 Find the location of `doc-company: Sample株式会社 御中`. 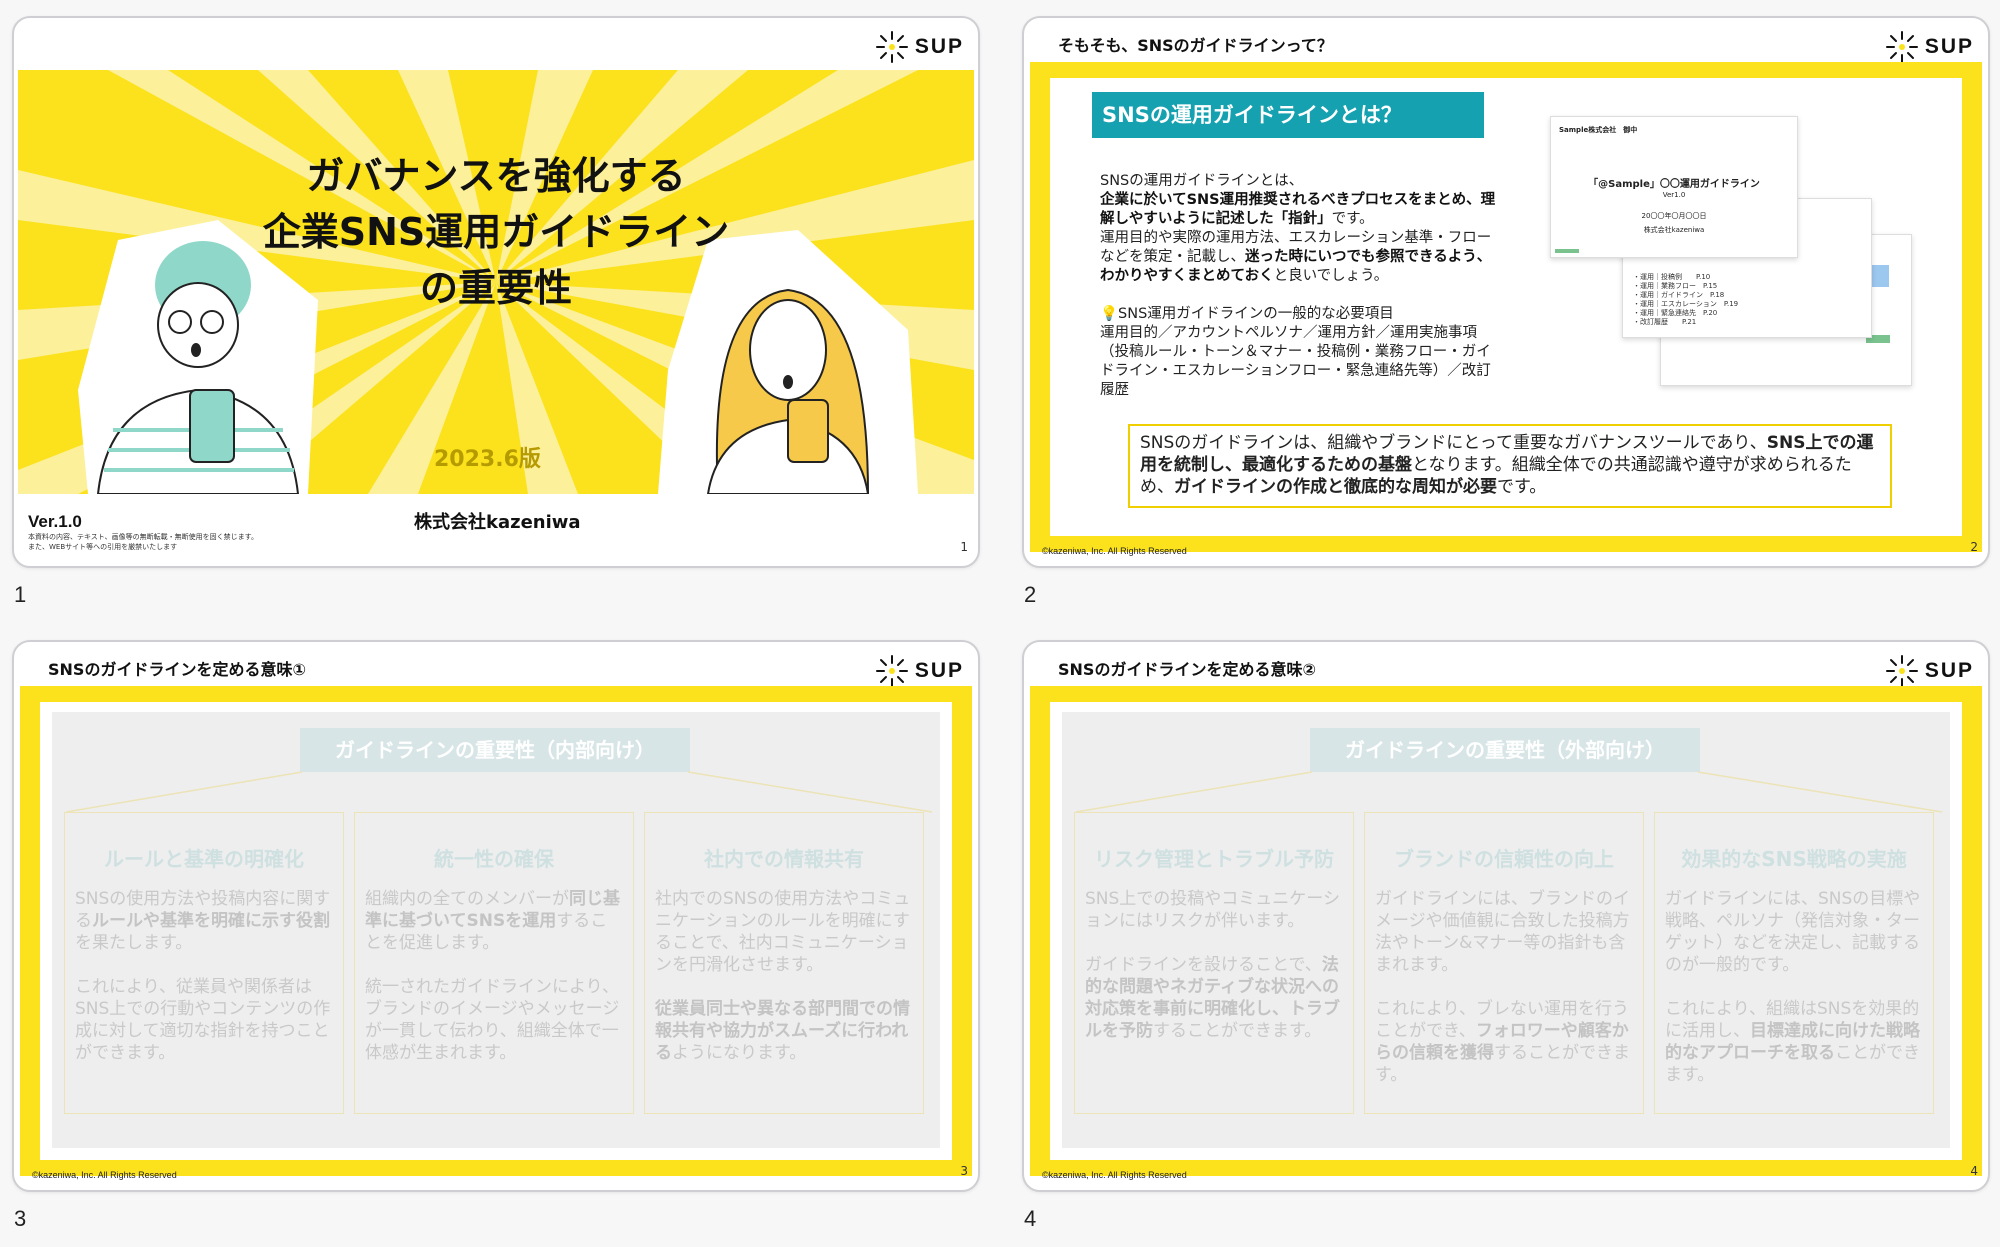

doc-company: Sample株式会社 御中 is located at coordinates (1598, 130).